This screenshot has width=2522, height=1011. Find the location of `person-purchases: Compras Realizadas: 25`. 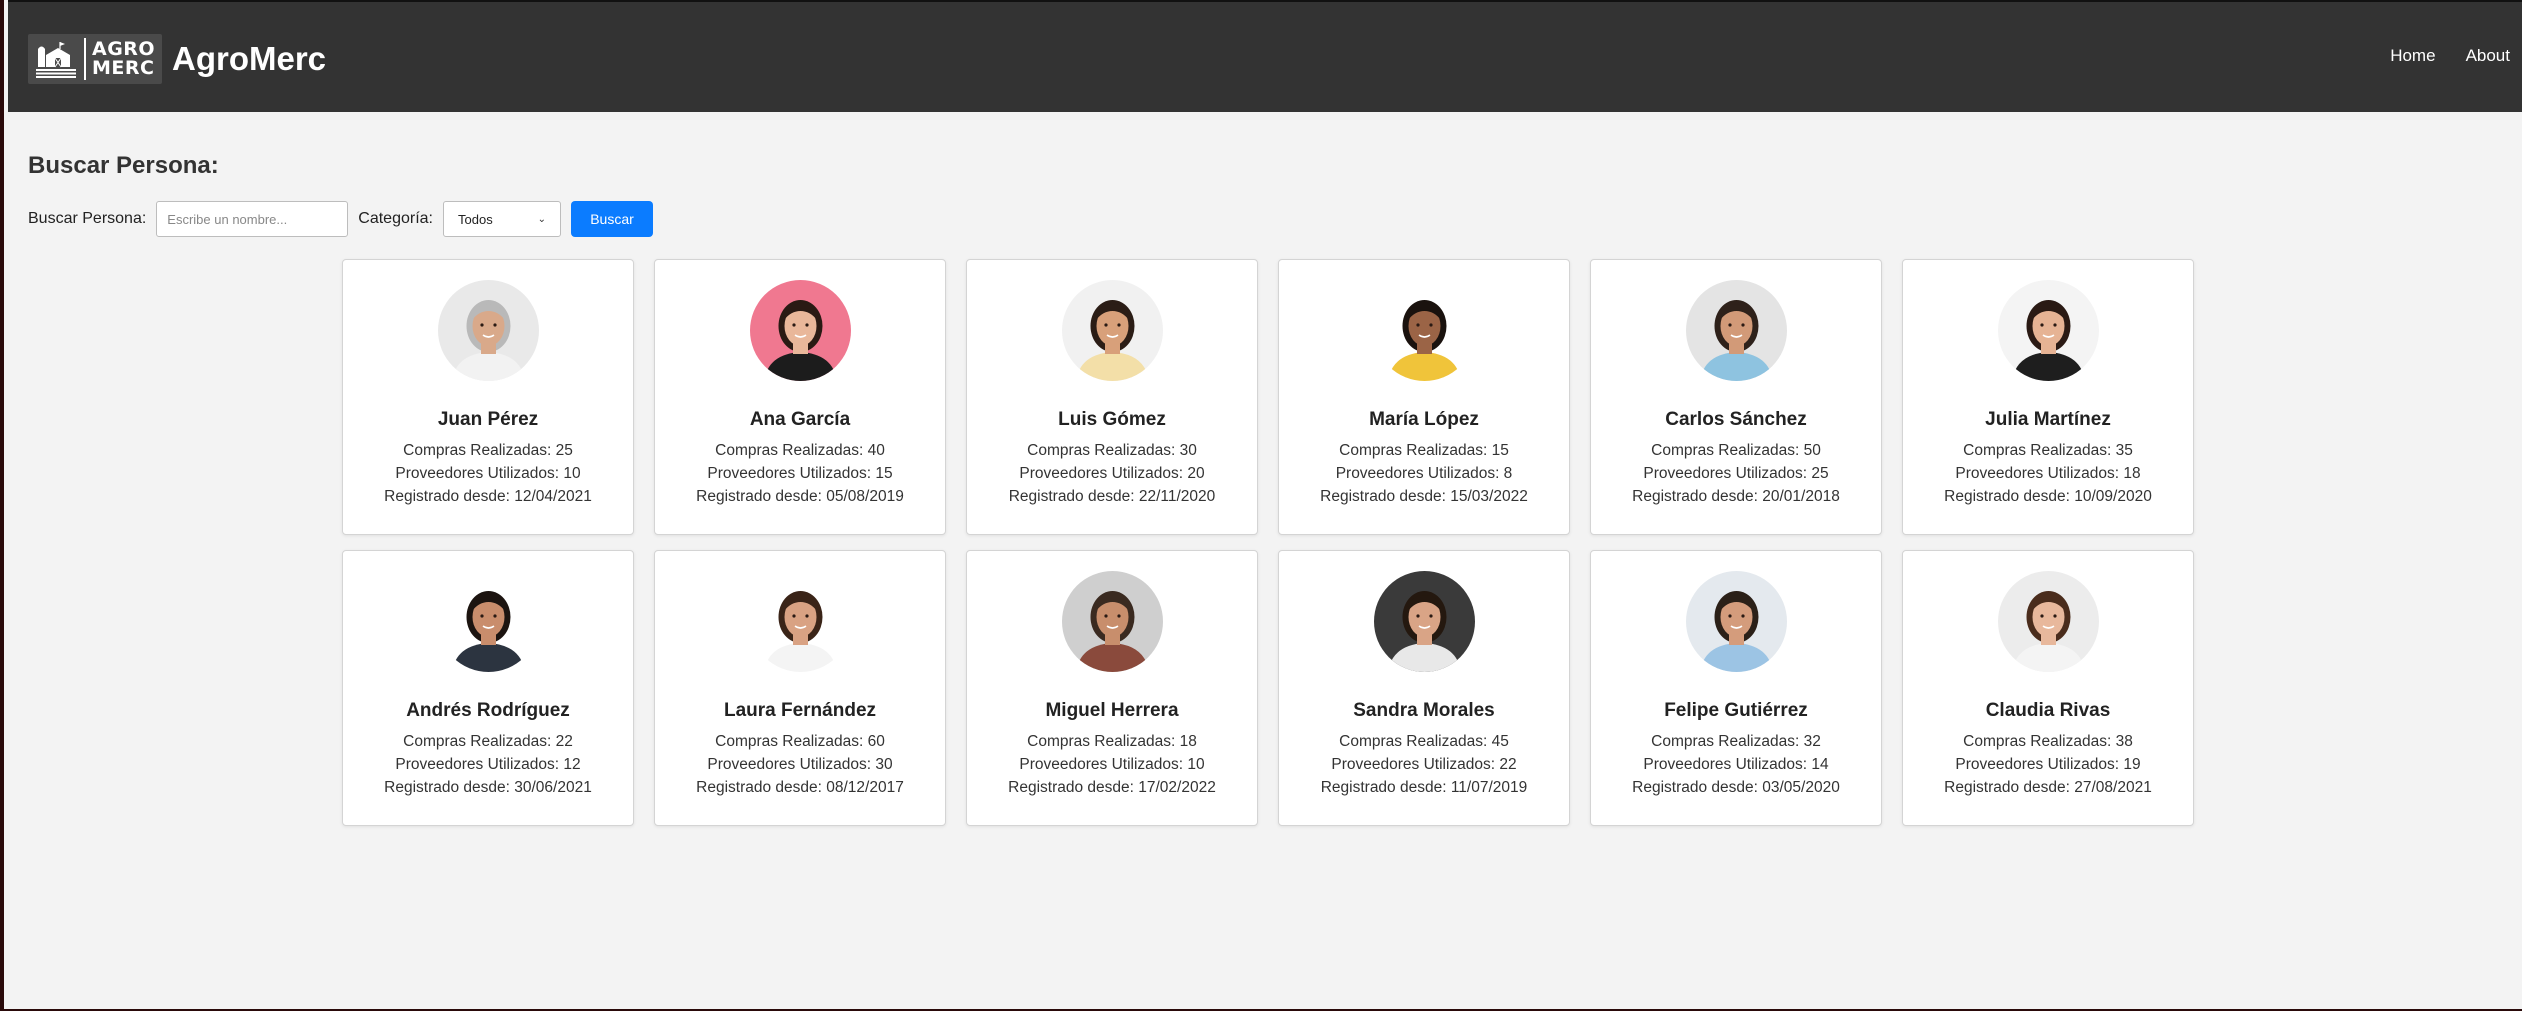

person-purchases: Compras Realizadas: 25 is located at coordinates (488, 450).